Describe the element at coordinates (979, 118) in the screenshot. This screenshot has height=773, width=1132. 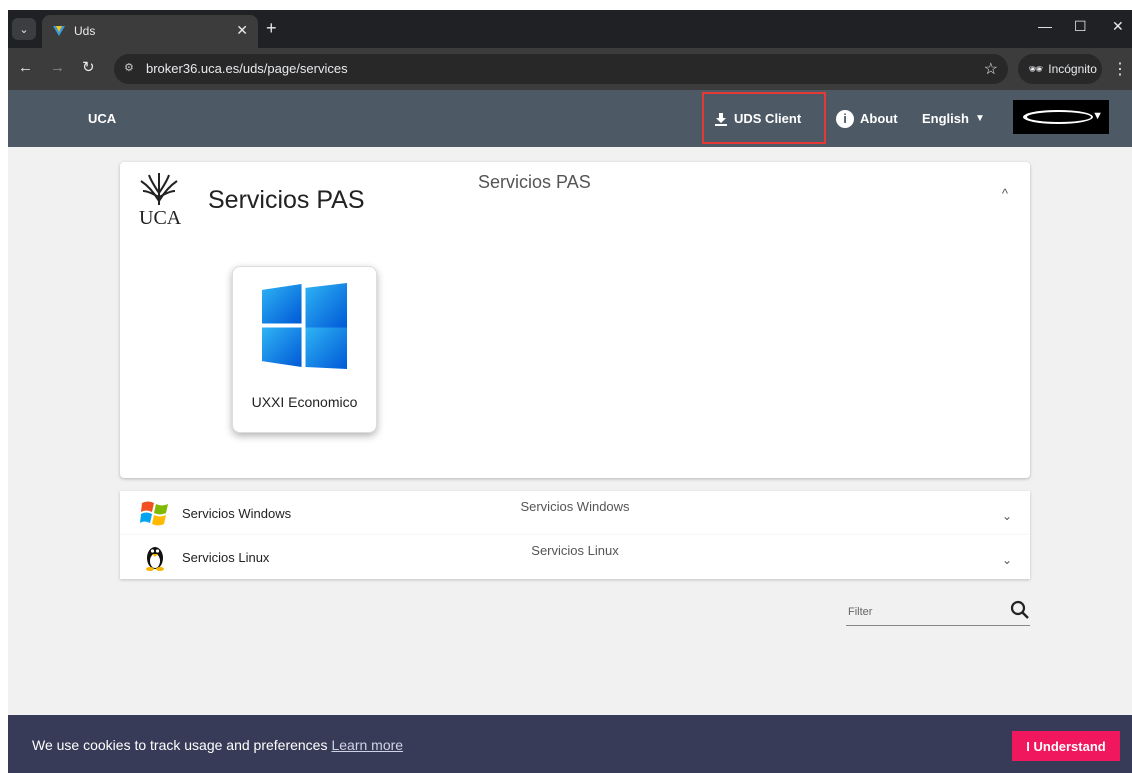
I see `caret-down-icon: ▼` at that location.